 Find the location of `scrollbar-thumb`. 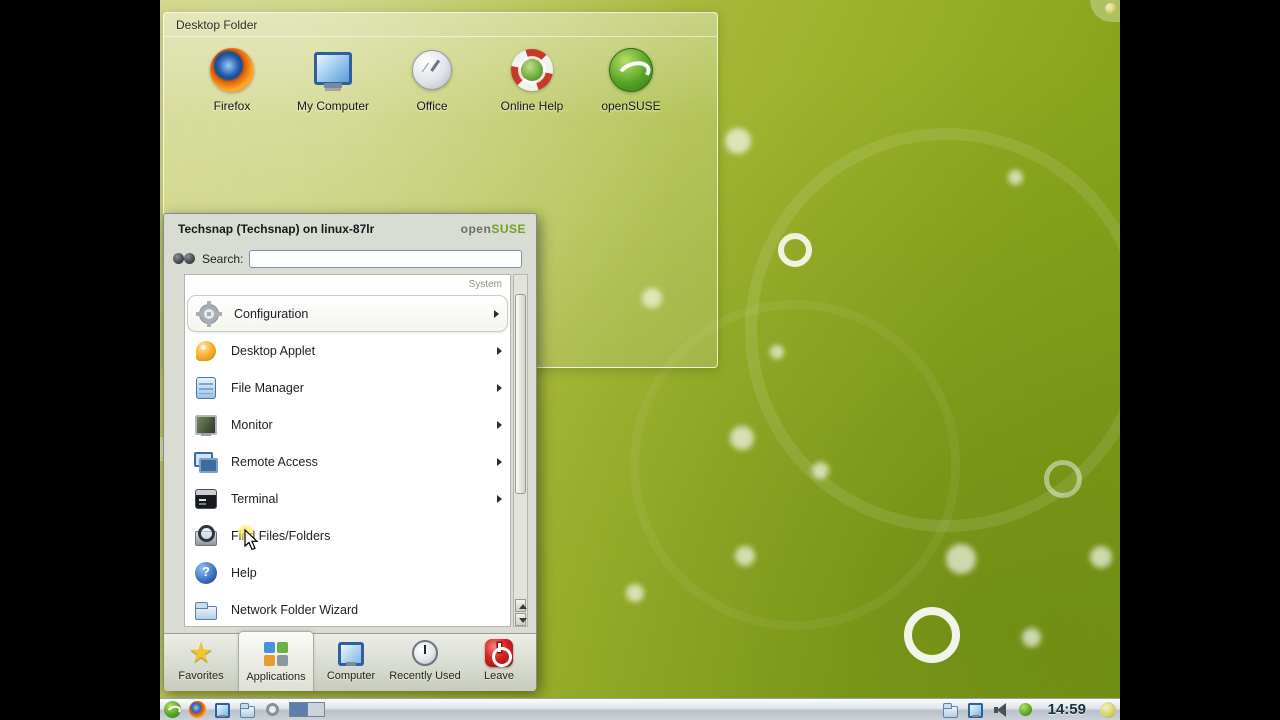

scrollbar-thumb is located at coordinates (520, 394).